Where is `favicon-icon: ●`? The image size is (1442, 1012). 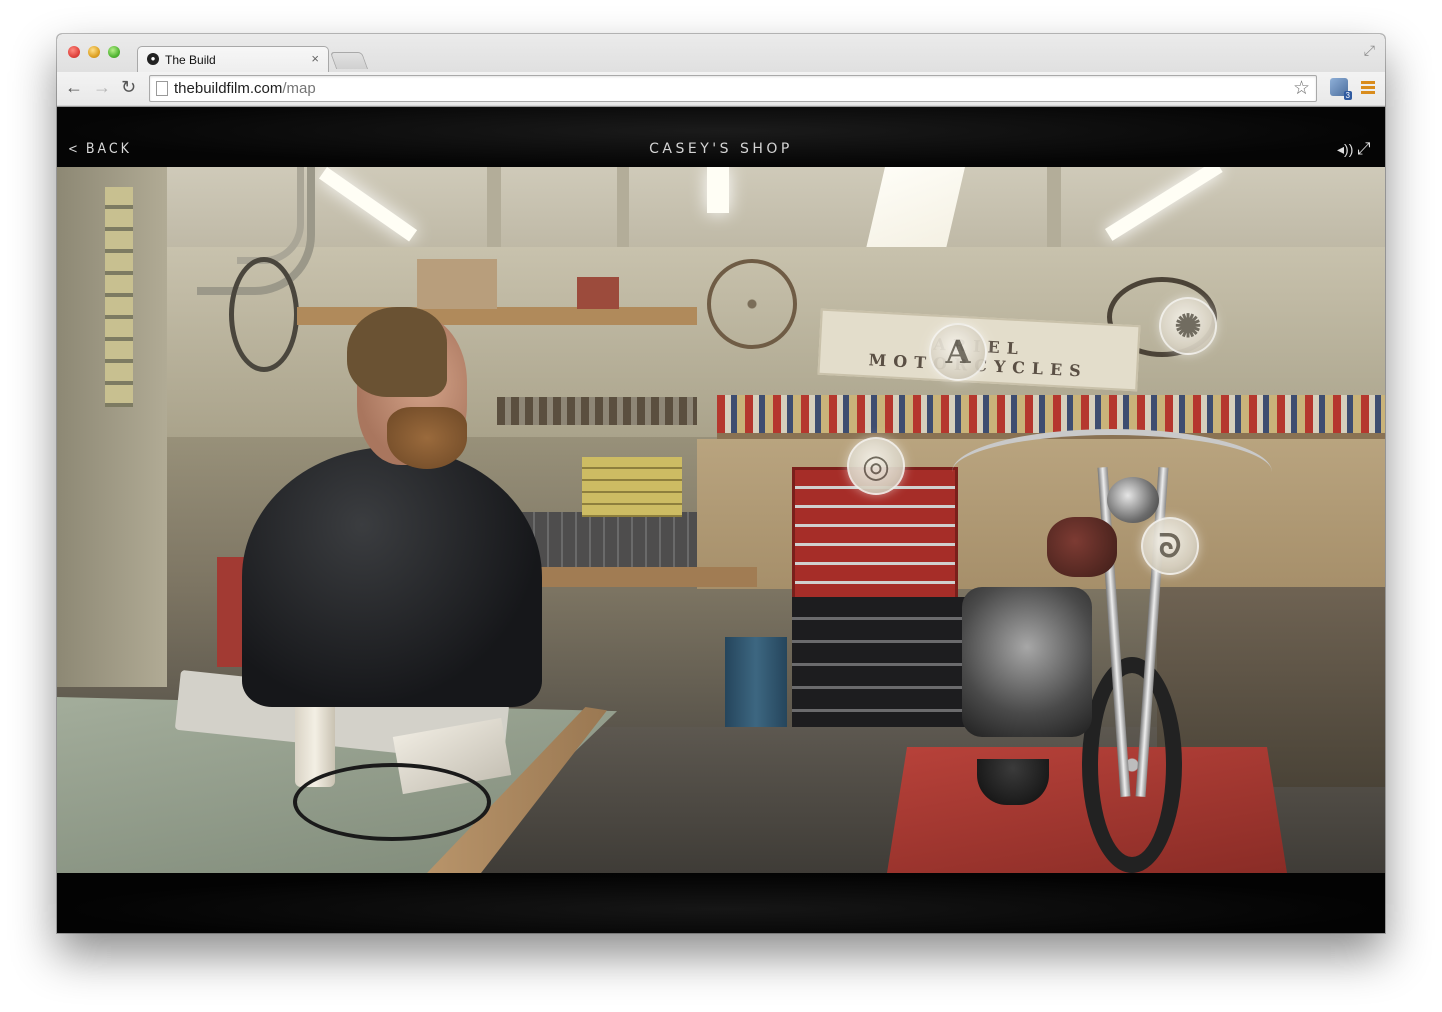
favicon-icon: ● is located at coordinates (153, 59).